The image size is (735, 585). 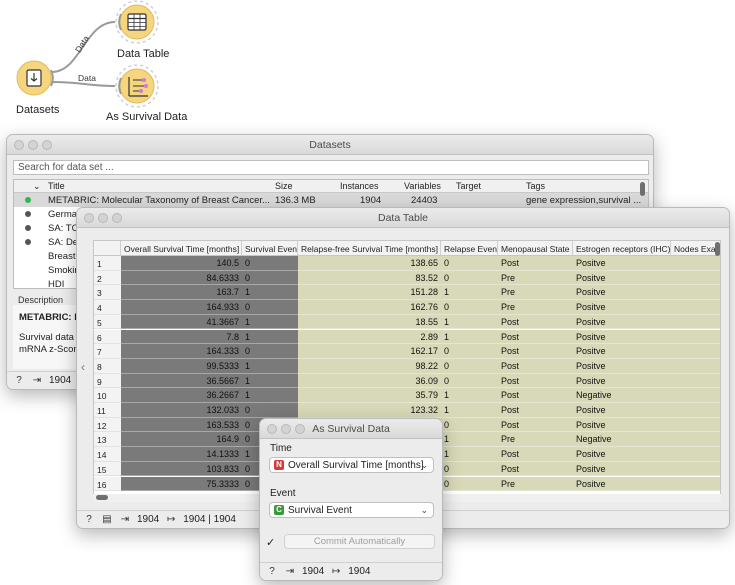 What do you see at coordinates (181, 381) in the screenshot?
I see `table-cell: 36.5667` at bounding box center [181, 381].